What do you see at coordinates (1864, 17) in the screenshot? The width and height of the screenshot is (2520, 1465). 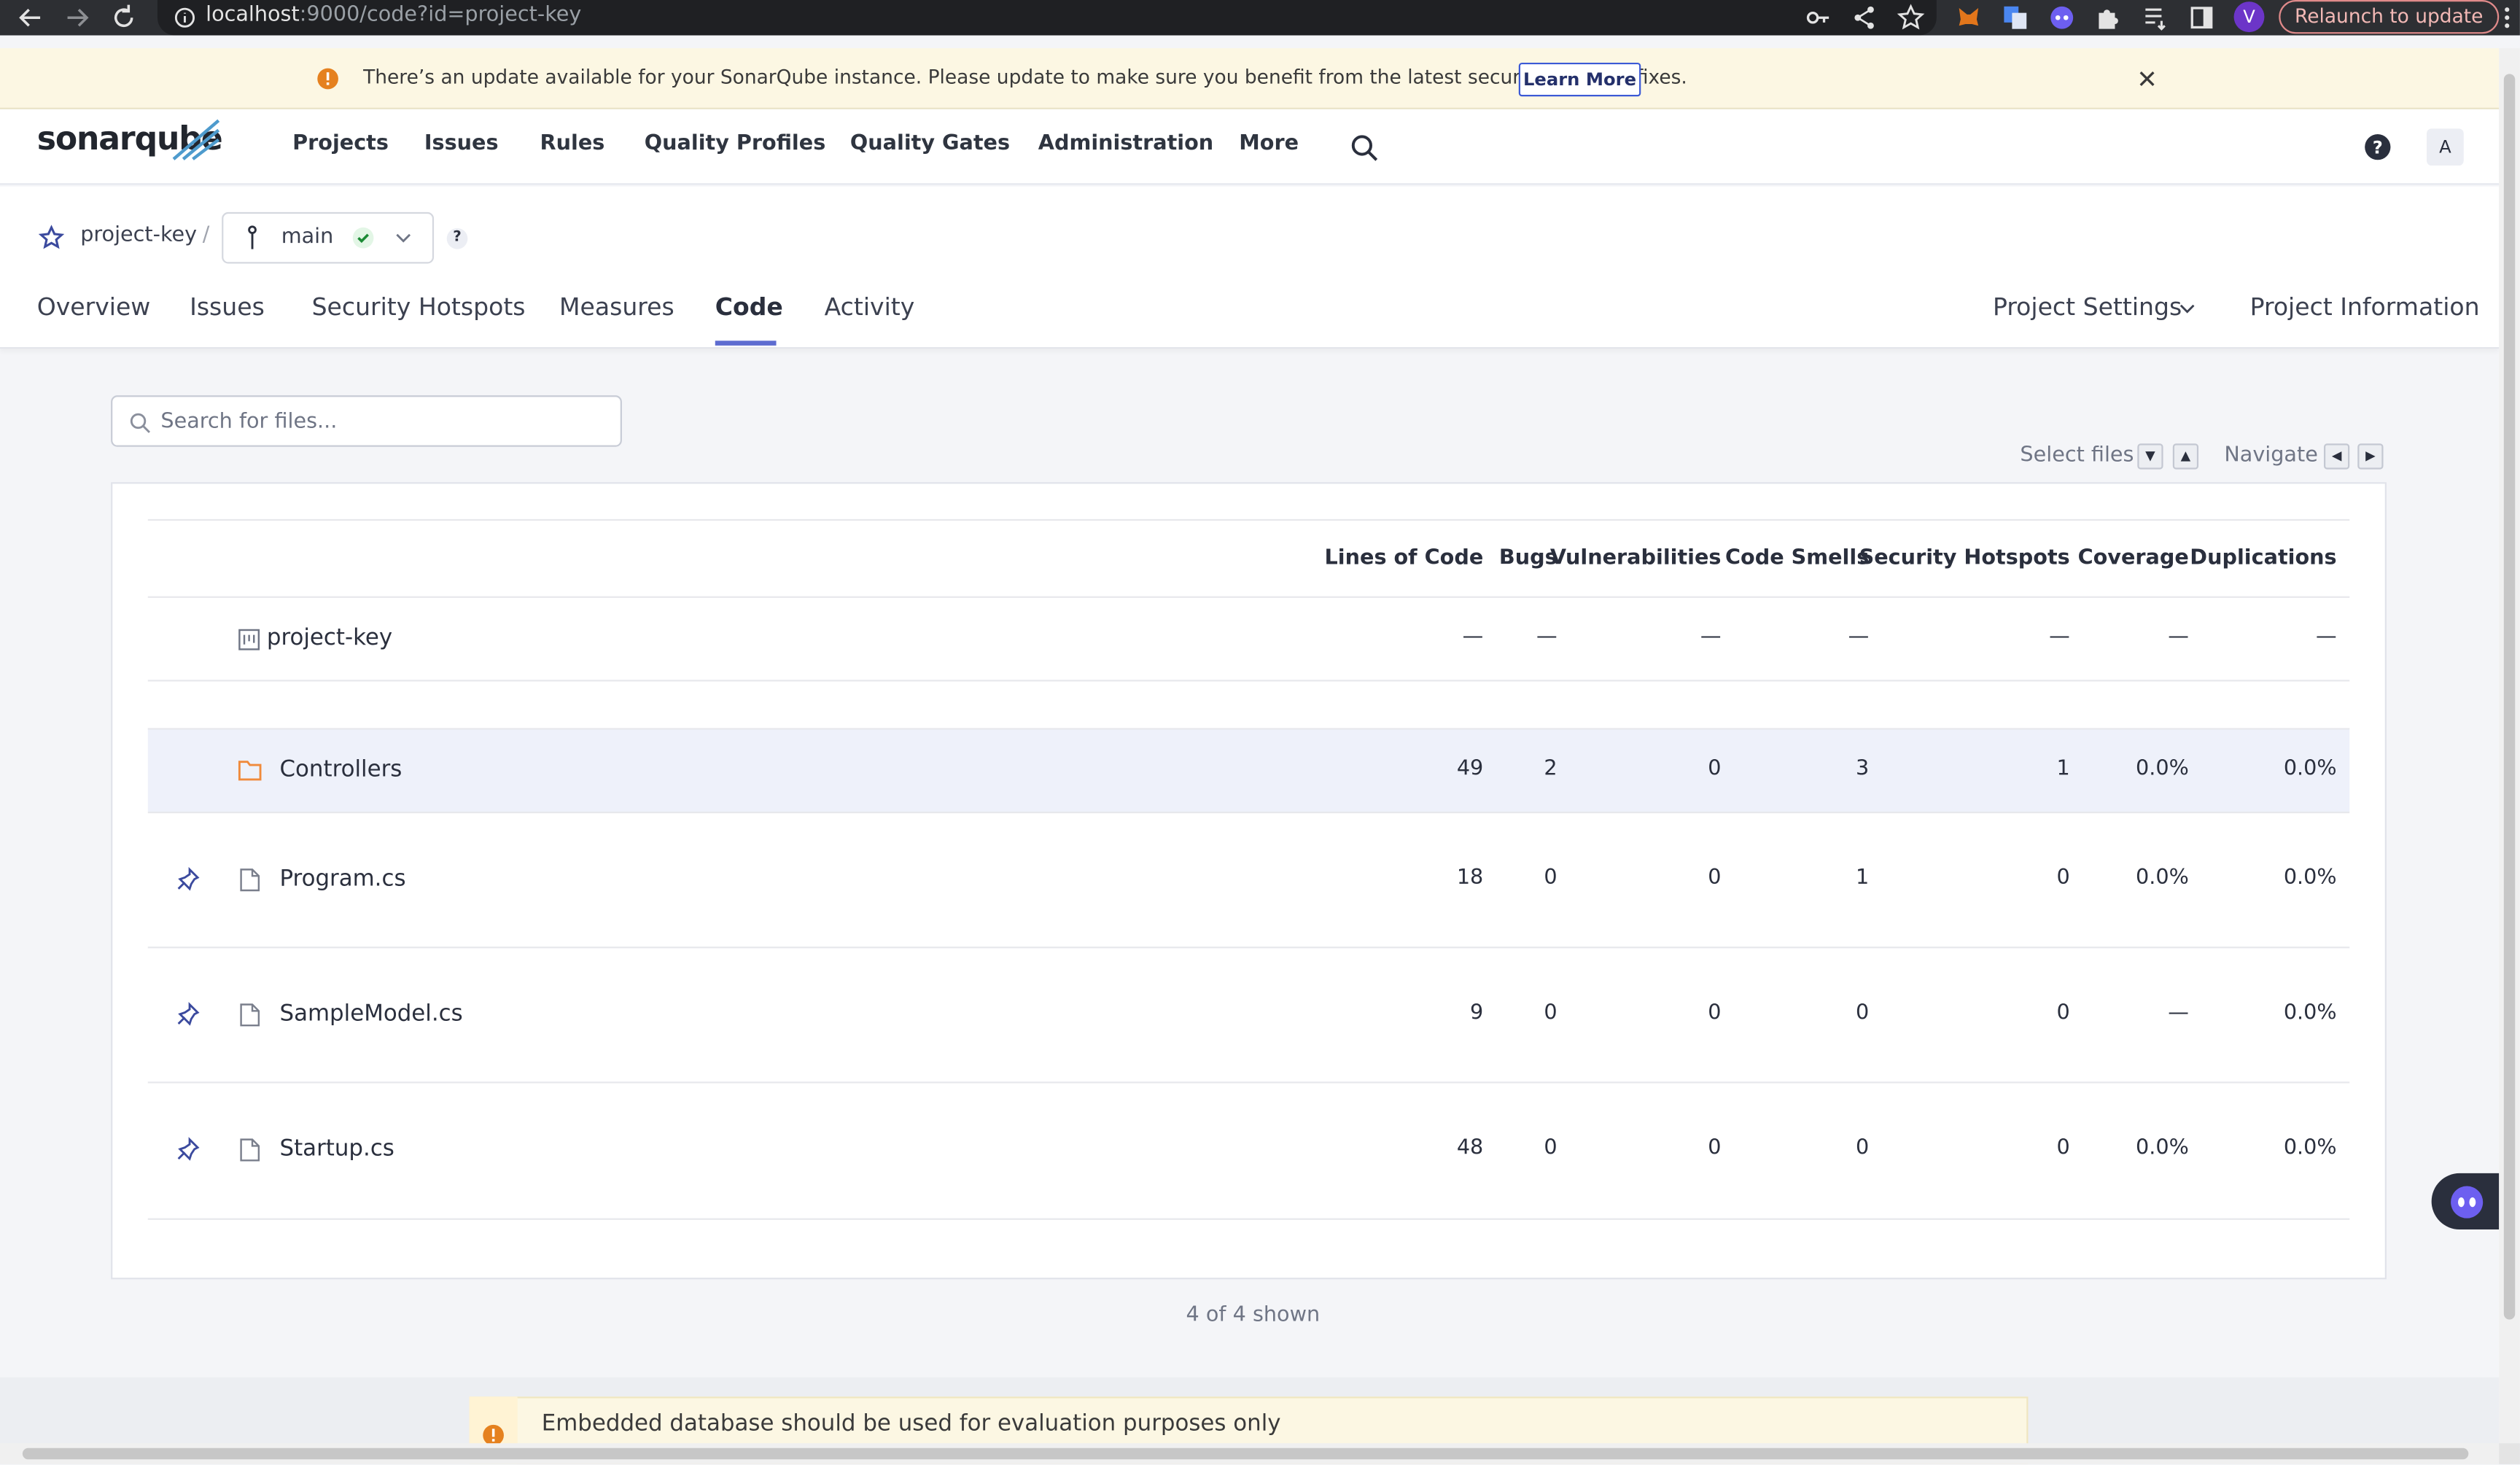 I see `share-icon` at bounding box center [1864, 17].